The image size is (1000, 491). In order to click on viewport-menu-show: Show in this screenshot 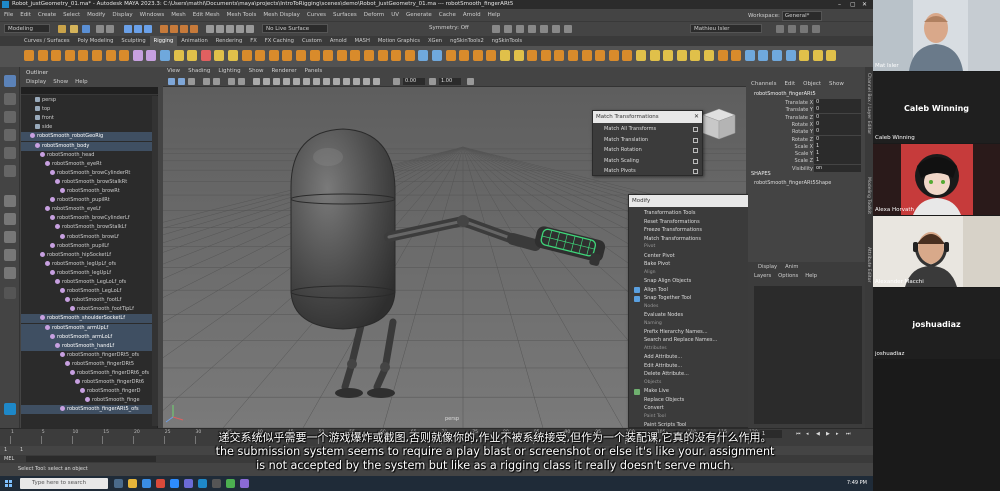, I will do `click(256, 71)`.